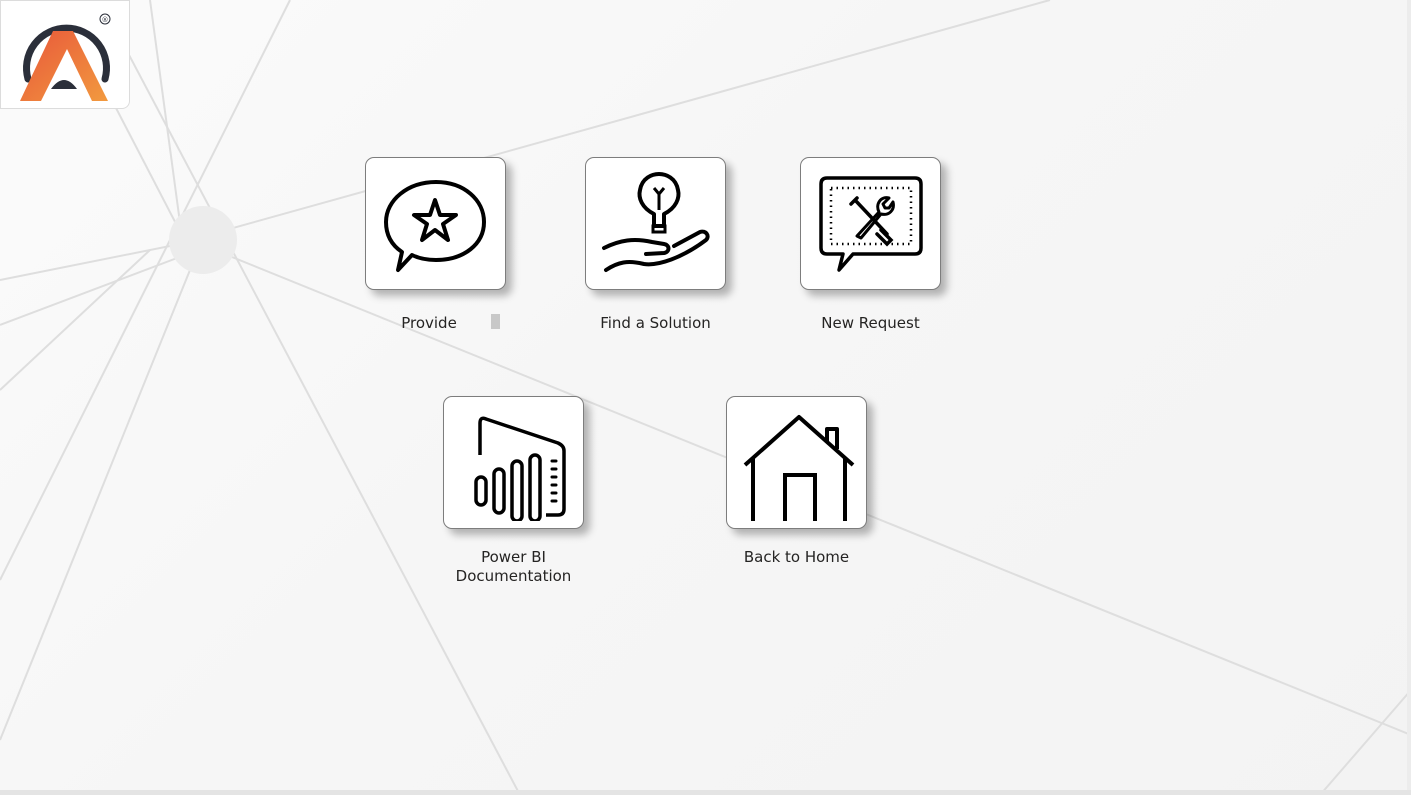  Describe the element at coordinates (513, 576) in the screenshot. I see `power-bi-label-line2: Documentation` at that location.